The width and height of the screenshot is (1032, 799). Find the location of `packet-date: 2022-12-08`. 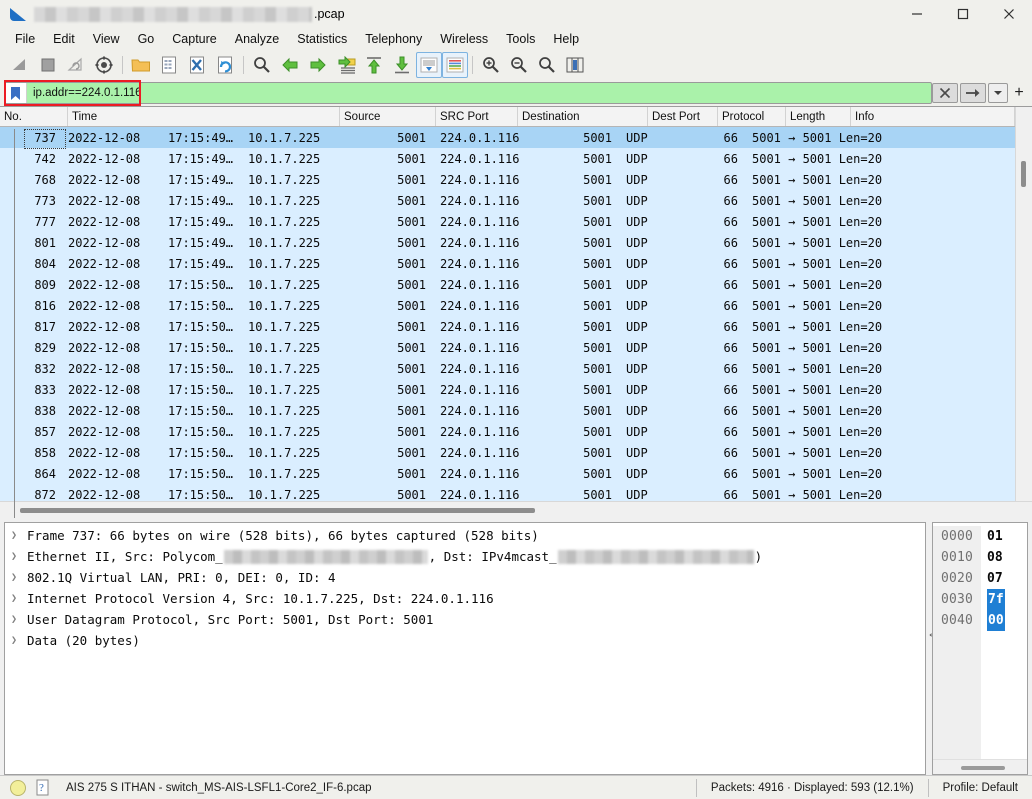

packet-date: 2022-12-08 is located at coordinates (104, 200).